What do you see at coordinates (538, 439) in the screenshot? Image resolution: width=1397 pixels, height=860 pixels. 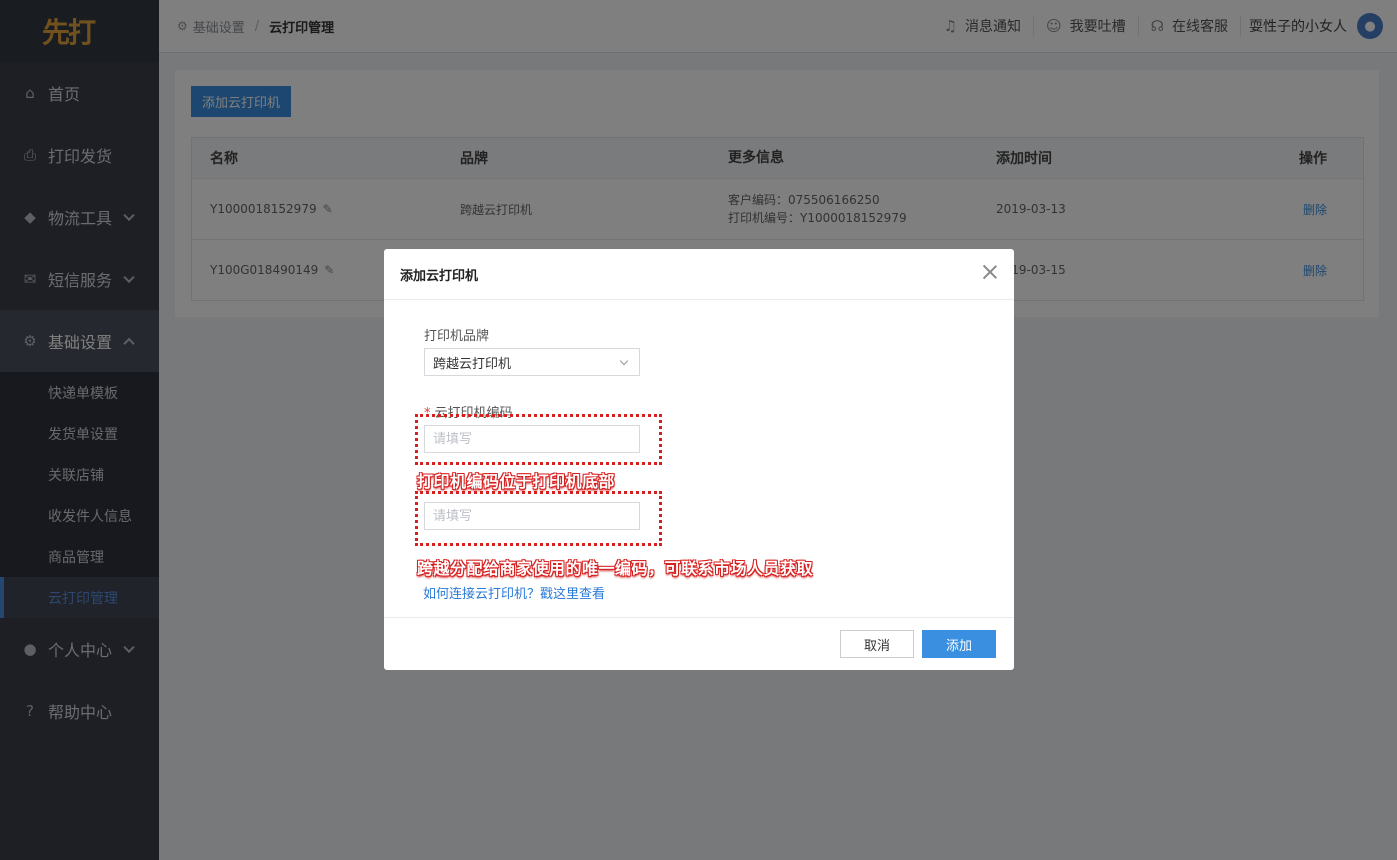 I see `highlight-box-code` at bounding box center [538, 439].